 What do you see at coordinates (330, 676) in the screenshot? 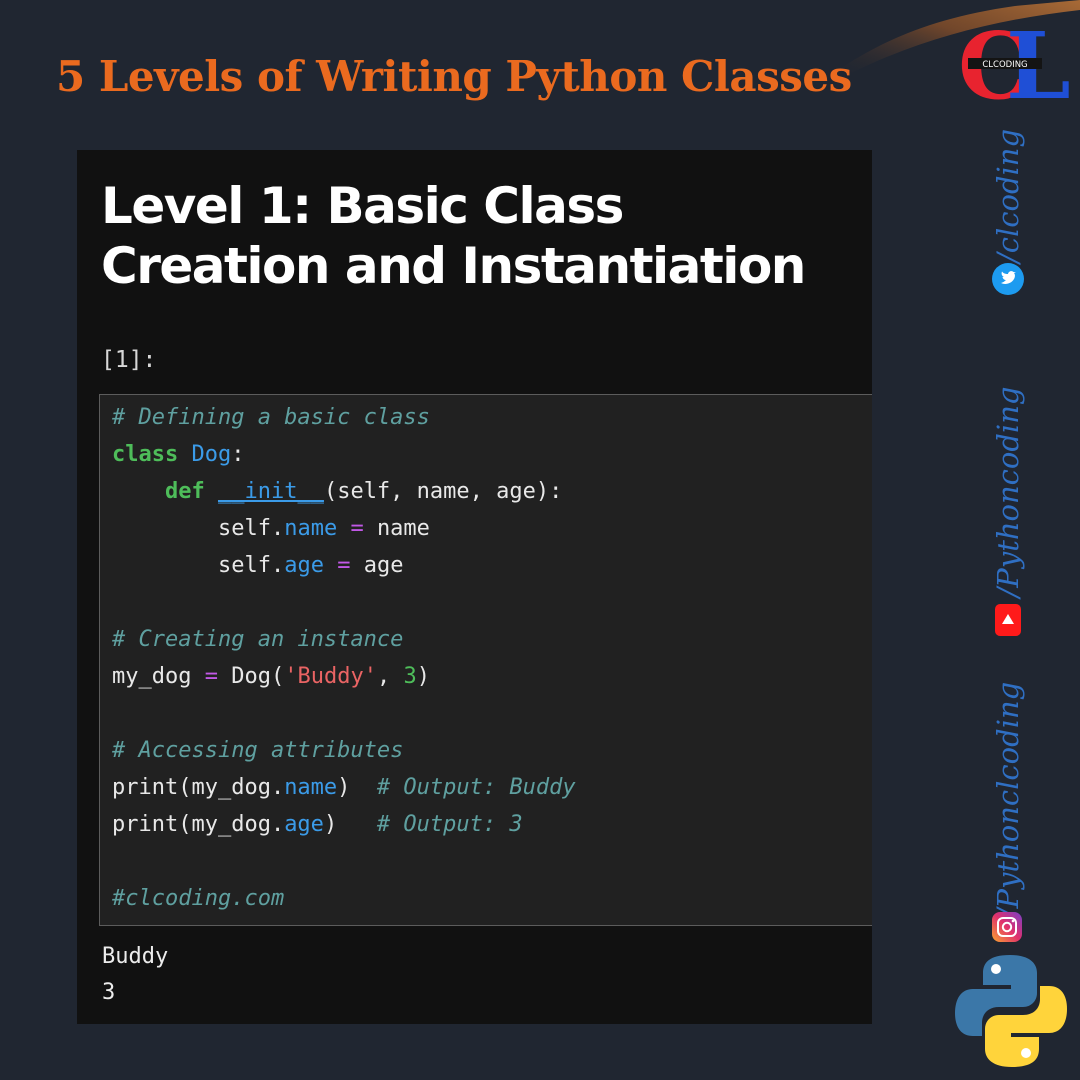
I see `code-string: 'Buddy'` at bounding box center [330, 676].